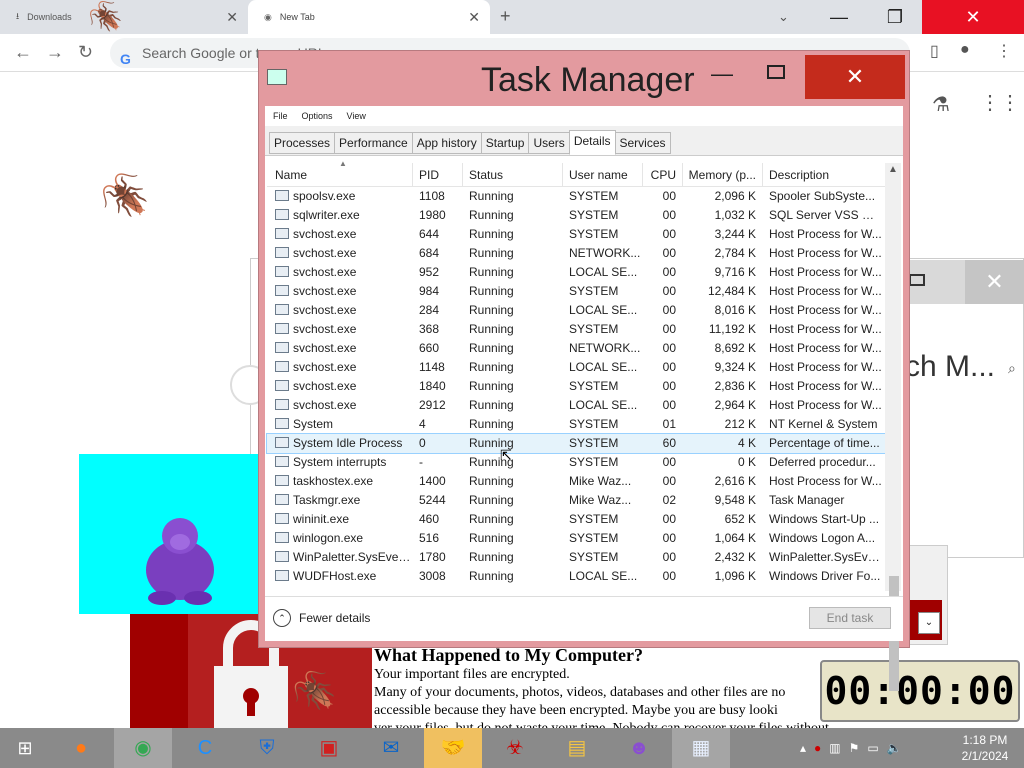  What do you see at coordinates (893, 377) in the screenshot?
I see `vertical-scrollbar` at bounding box center [893, 377].